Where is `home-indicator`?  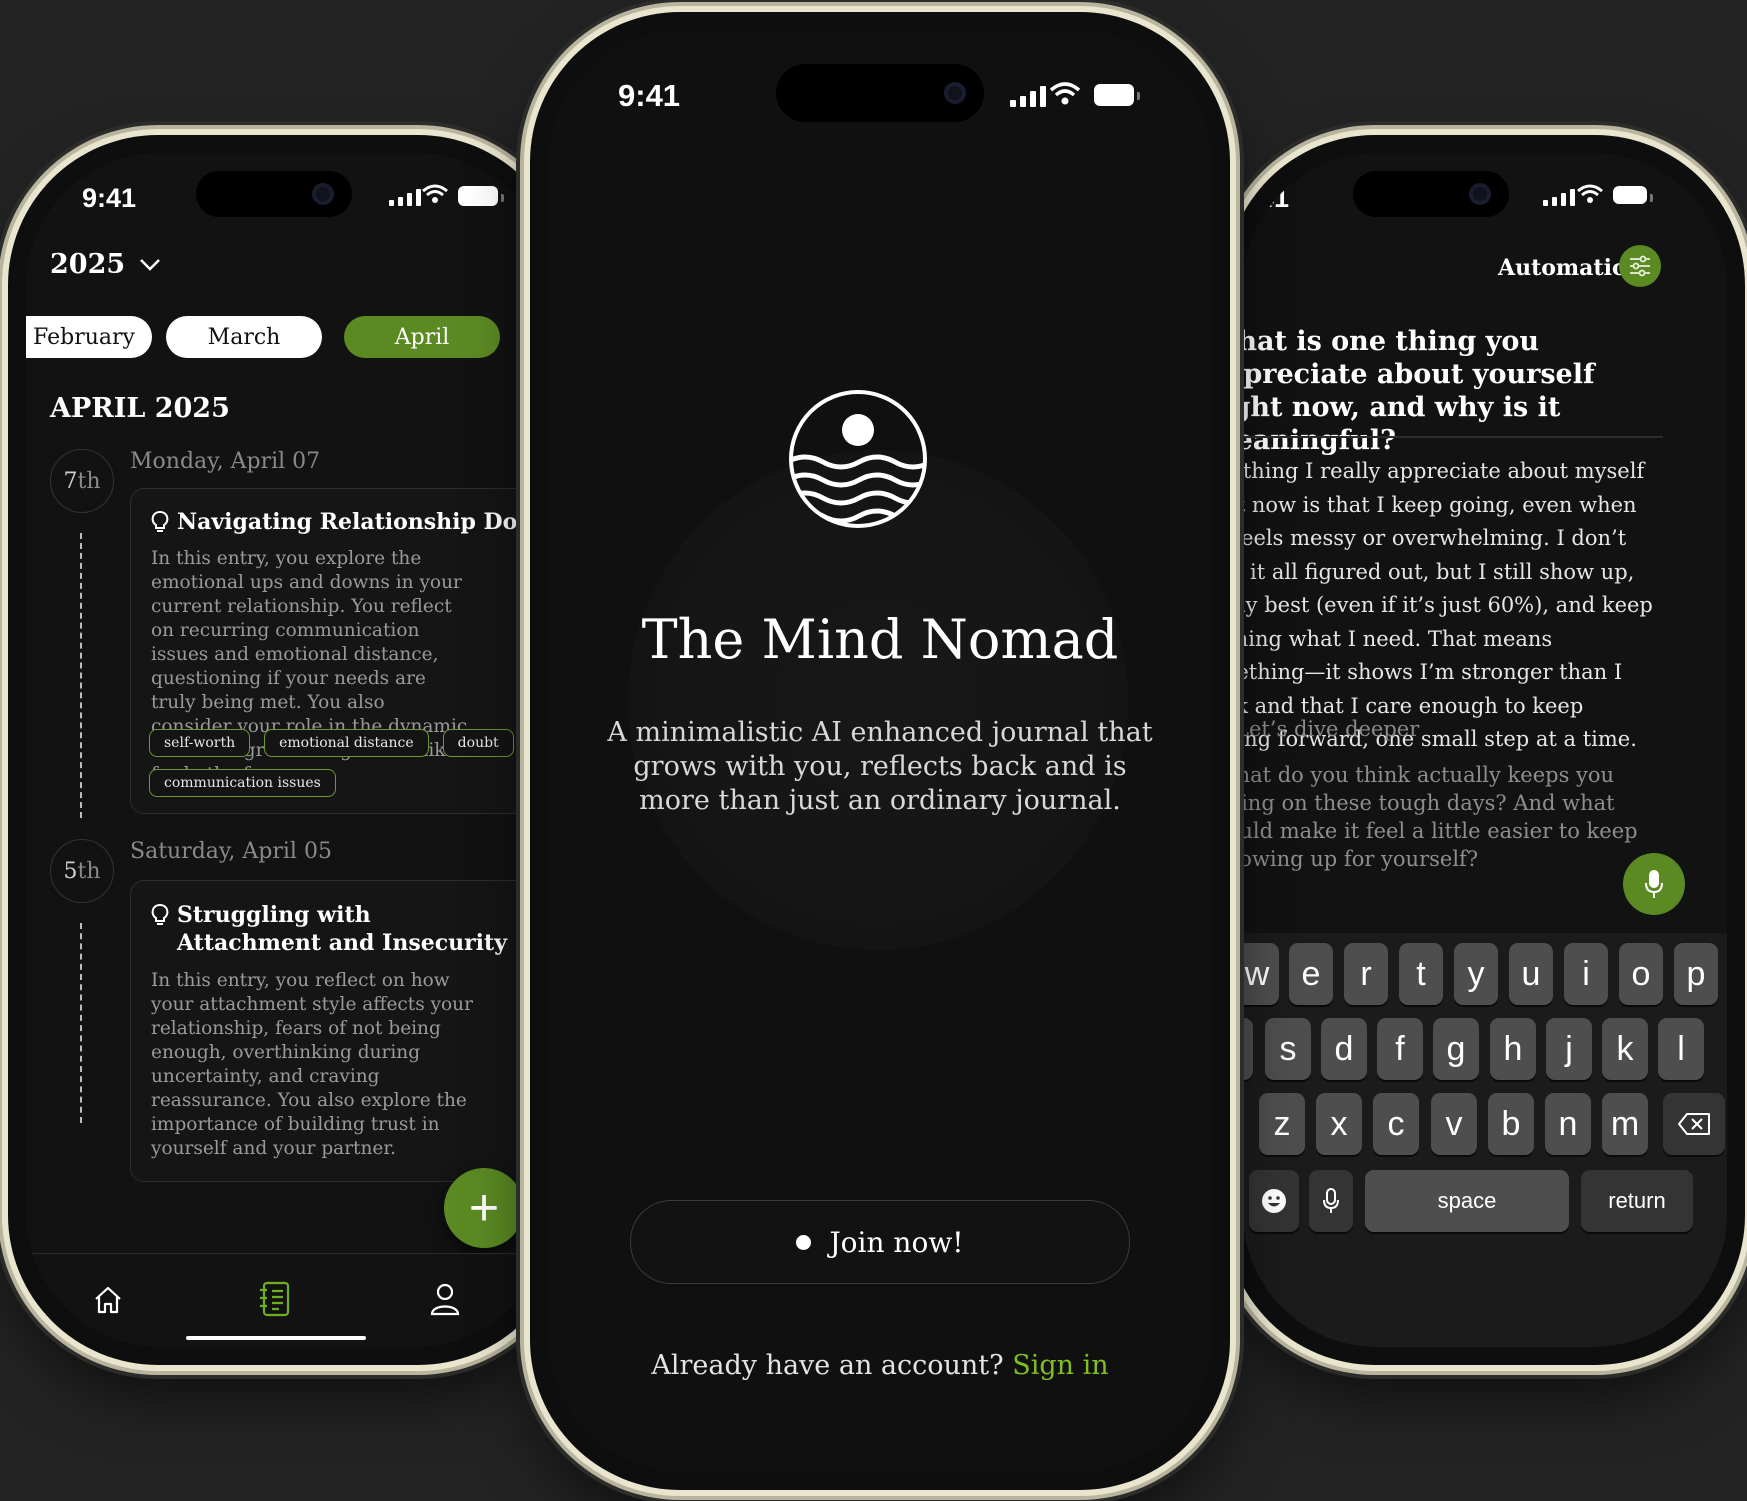 home-indicator is located at coordinates (276, 1338).